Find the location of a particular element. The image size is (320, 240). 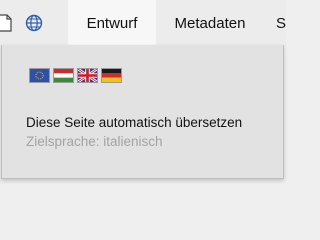

translate-page-action: Diese Seite automatisch übersetzen is located at coordinates (134, 122).